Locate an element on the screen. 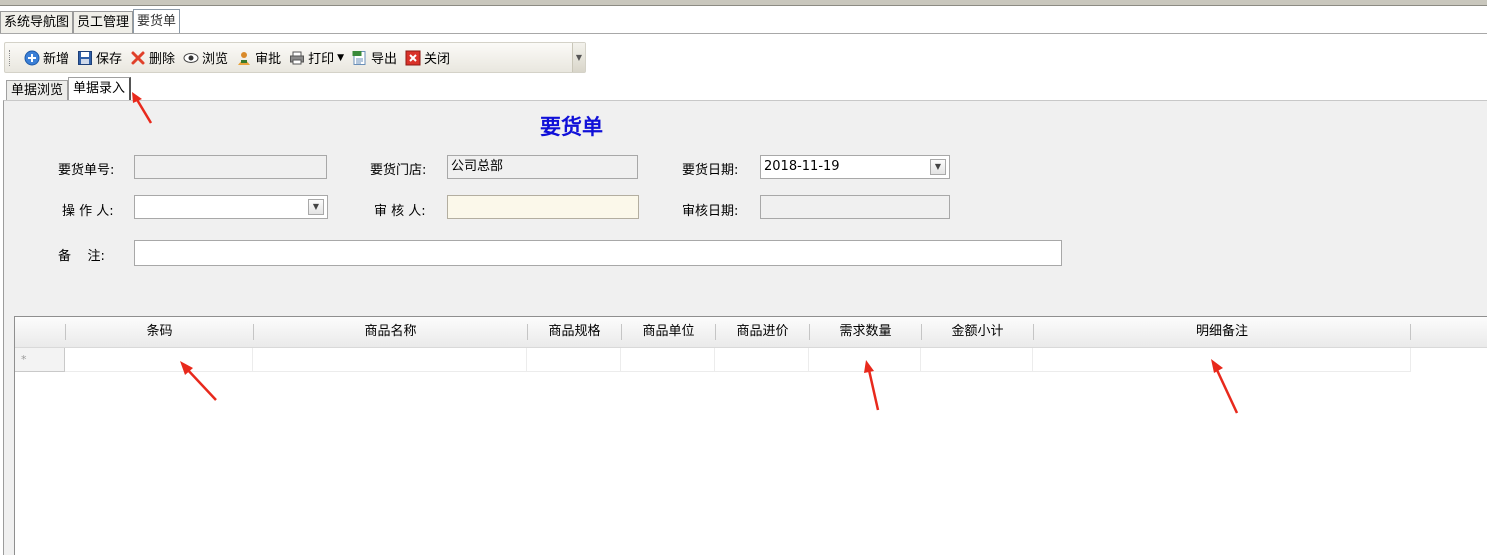 This screenshot has width=1487, height=555. form-tab-strip: 单据浏览 单据录入 is located at coordinates (69, 88).